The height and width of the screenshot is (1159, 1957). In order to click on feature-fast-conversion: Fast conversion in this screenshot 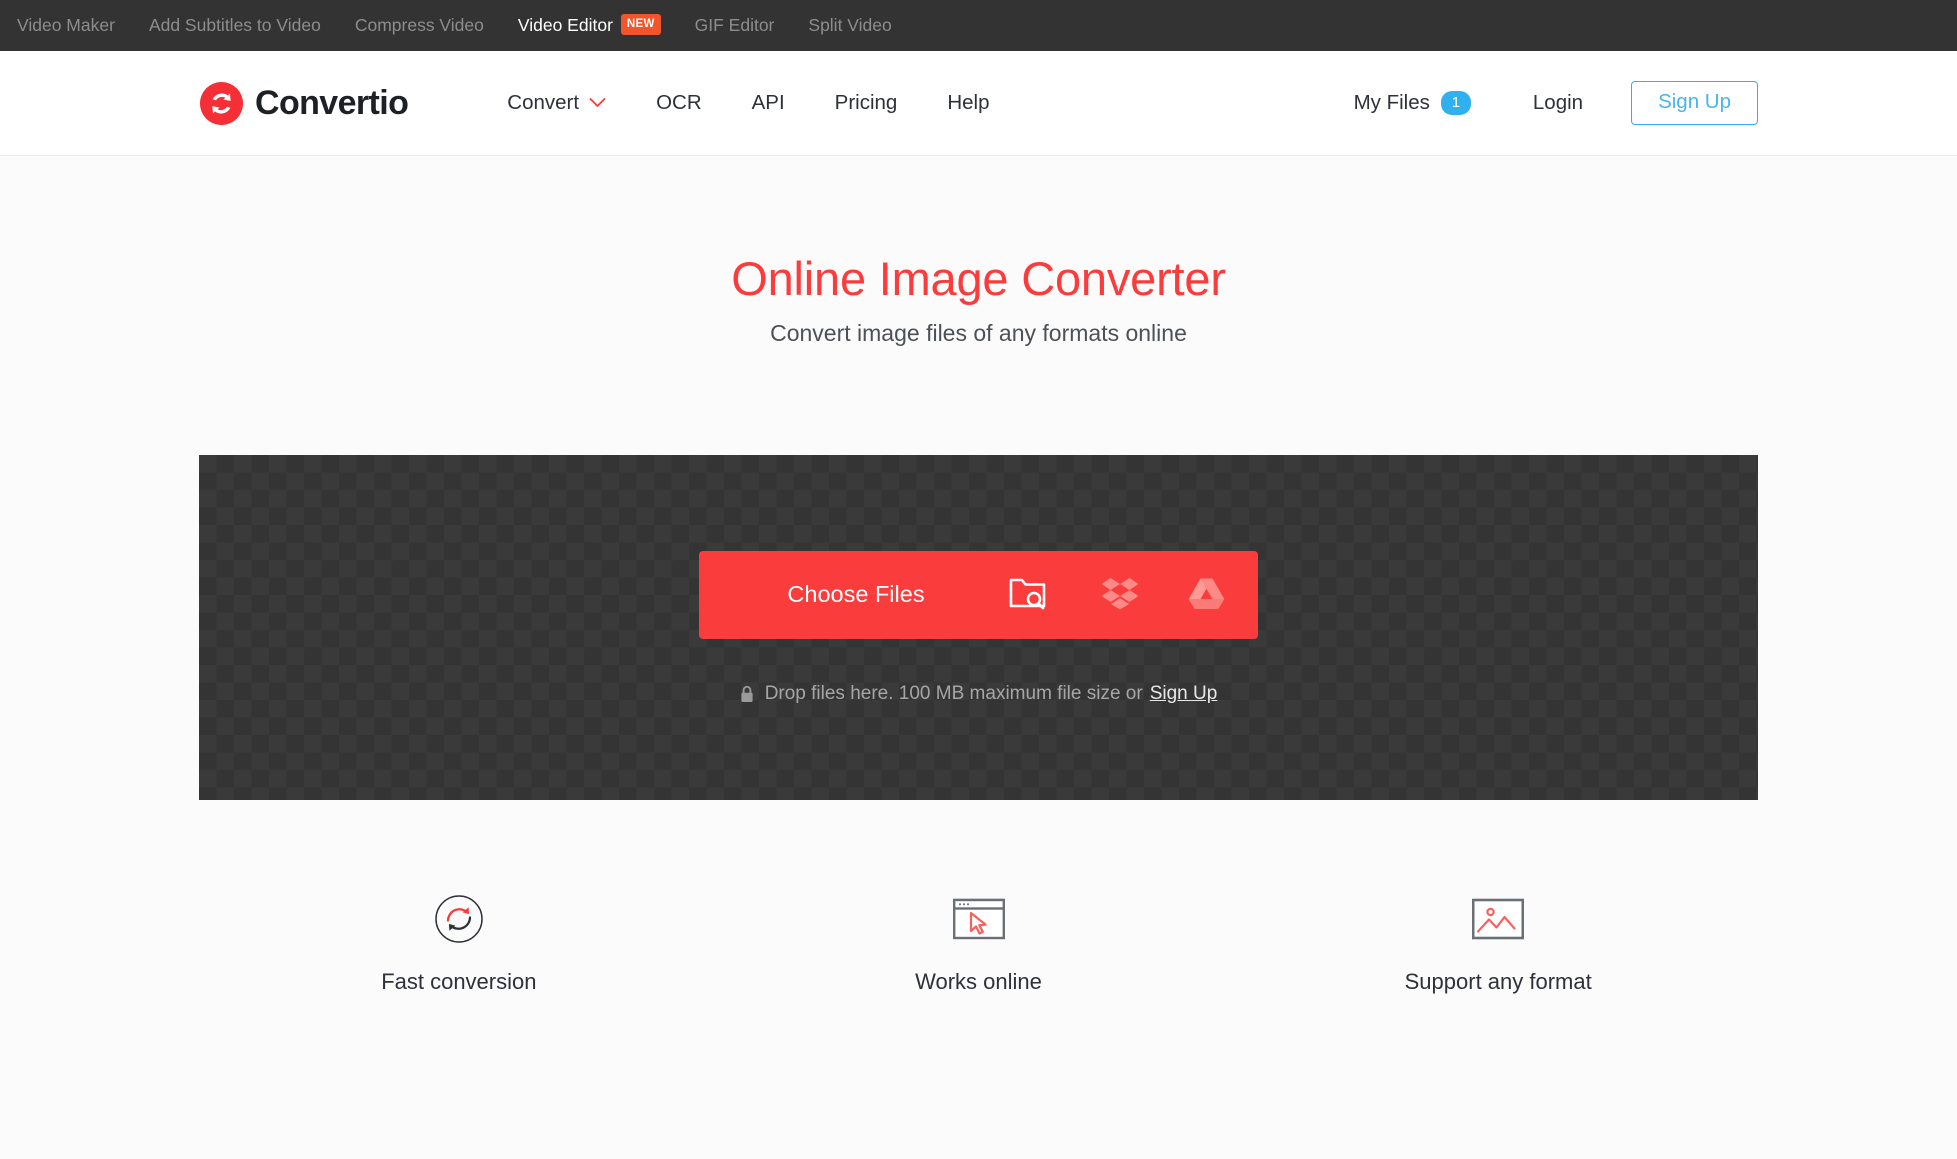, I will do `click(459, 944)`.